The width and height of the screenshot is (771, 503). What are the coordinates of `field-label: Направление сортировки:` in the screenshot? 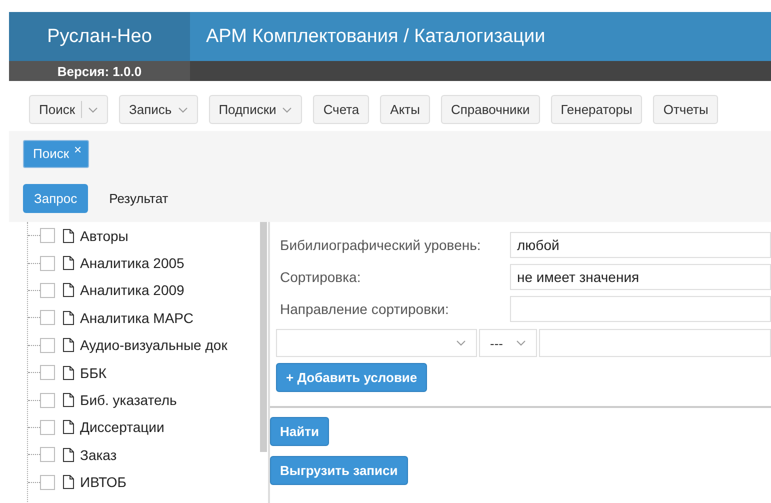 It's located at (365, 309).